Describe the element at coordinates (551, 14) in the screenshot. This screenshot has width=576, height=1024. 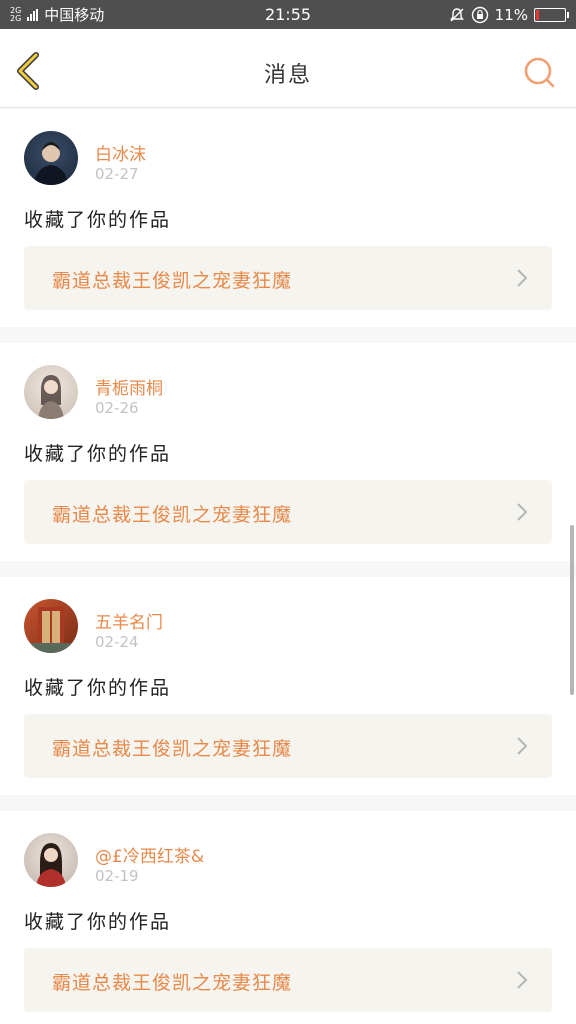
I see `battery-icon` at that location.